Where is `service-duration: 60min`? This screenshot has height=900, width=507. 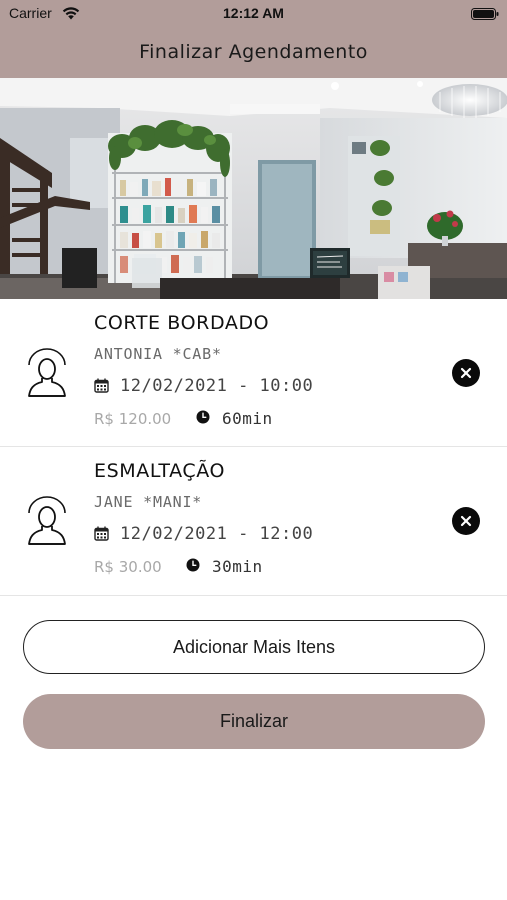
service-duration: 60min is located at coordinates (247, 418).